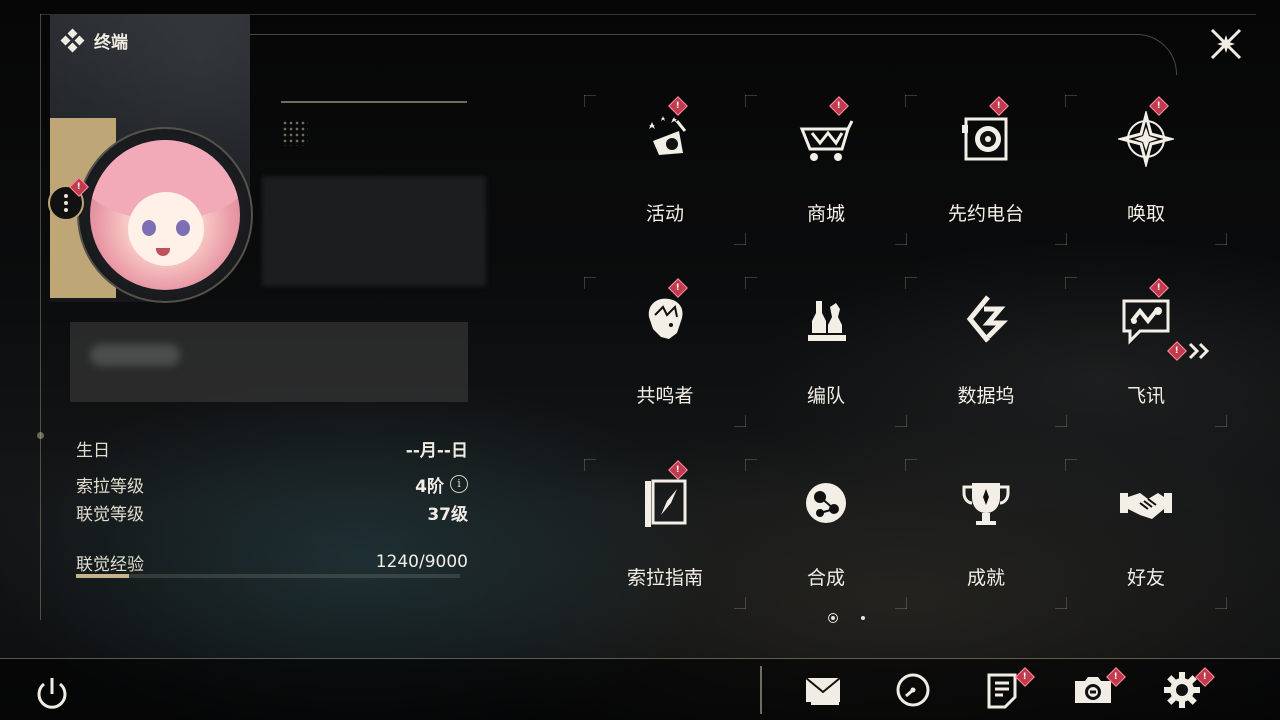 This screenshot has width=1280, height=720. What do you see at coordinates (374, 231) in the screenshot?
I see `player-name-area` at bounding box center [374, 231].